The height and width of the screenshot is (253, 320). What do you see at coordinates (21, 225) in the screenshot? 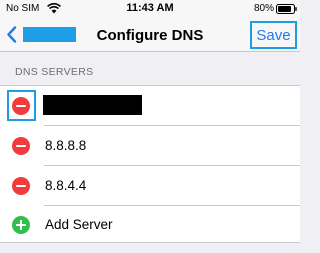
I see `add-icon` at bounding box center [21, 225].